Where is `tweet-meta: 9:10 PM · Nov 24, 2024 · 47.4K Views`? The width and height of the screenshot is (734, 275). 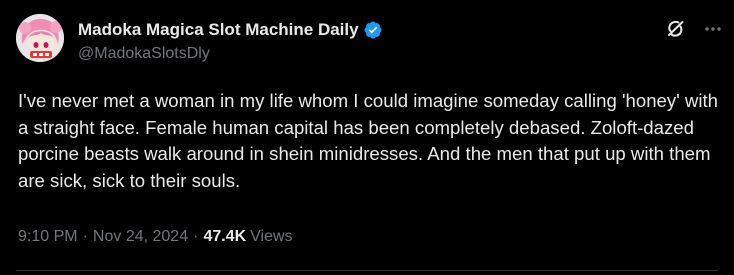 tweet-meta: 9:10 PM · Nov 24, 2024 · 47.4K Views is located at coordinates (155, 237).